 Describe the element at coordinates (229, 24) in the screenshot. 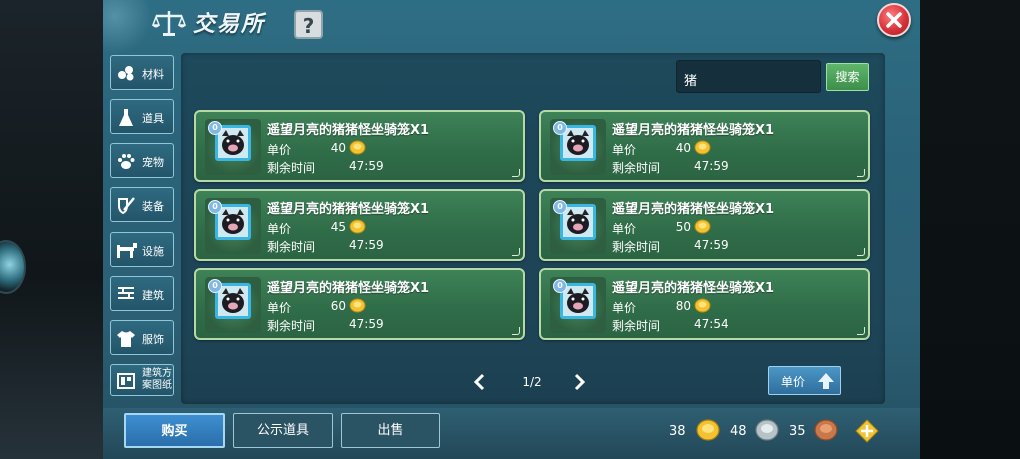

I see `window-title: 交易所` at that location.